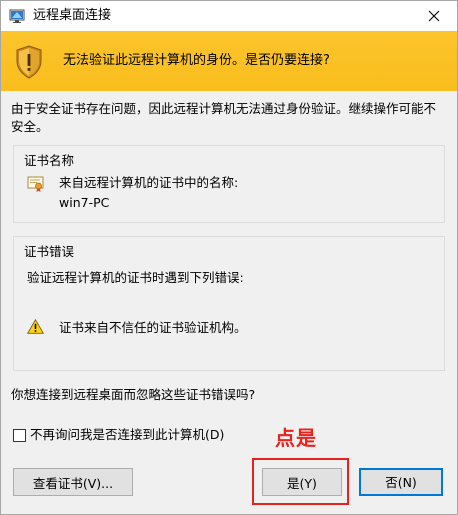  What do you see at coordinates (135, 277) in the screenshot?
I see `certificate-error-intro: 验证远程计算机的证书时遇到下列错误:` at bounding box center [135, 277].